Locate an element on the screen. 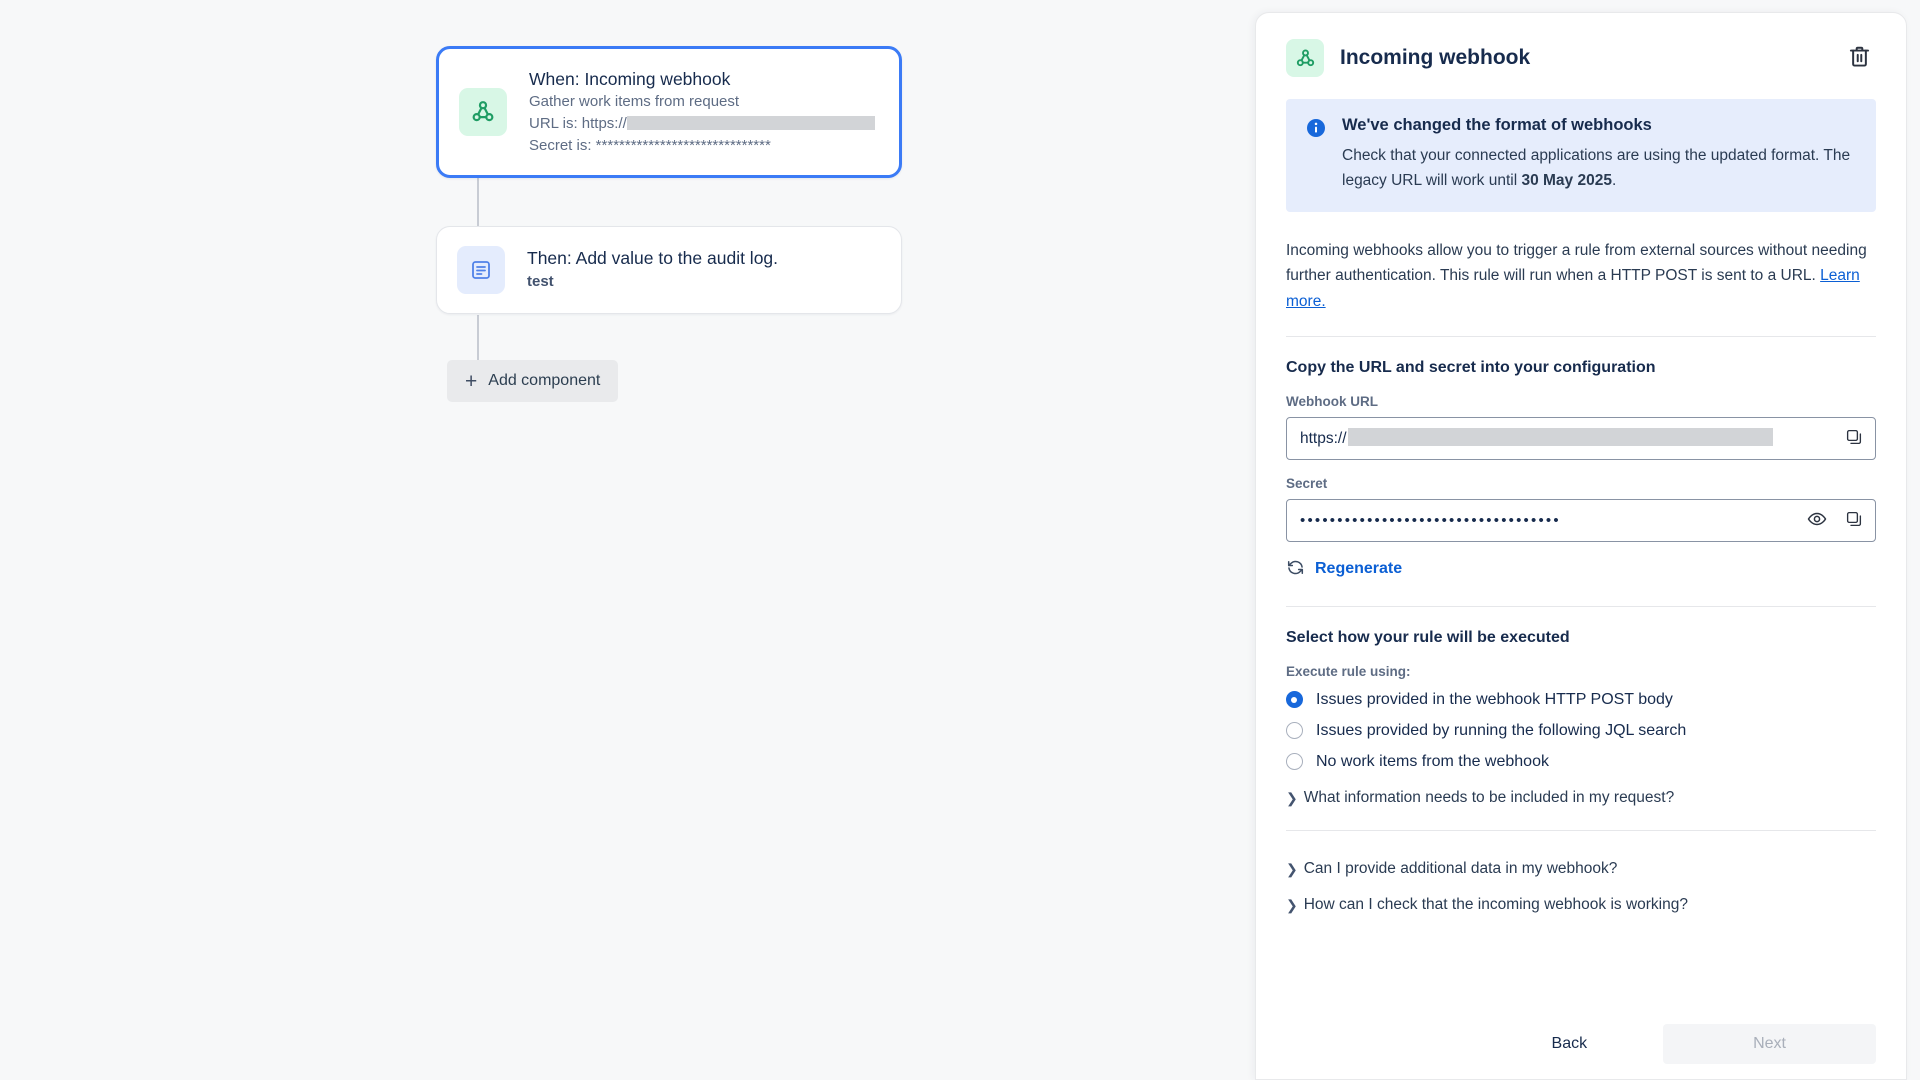 Image resolution: width=1920 pixels, height=1080 pixels. plus-icon: + is located at coordinates (471, 381).